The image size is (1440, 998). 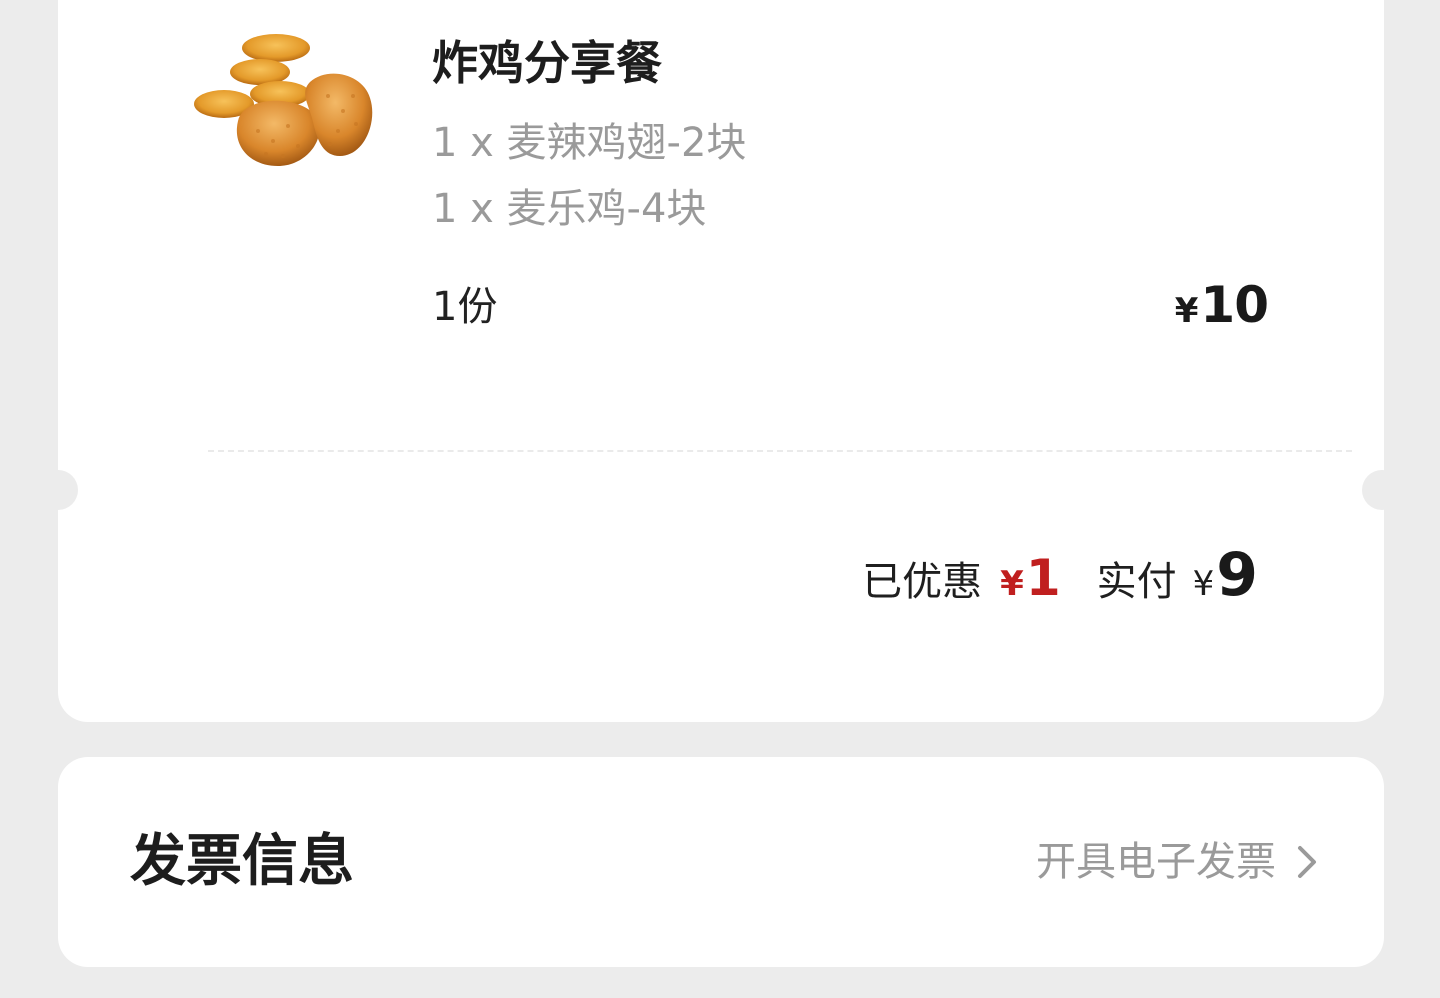 What do you see at coordinates (569, 209) in the screenshot?
I see `set-item-2: 1 x 麦乐鸡-4块` at bounding box center [569, 209].